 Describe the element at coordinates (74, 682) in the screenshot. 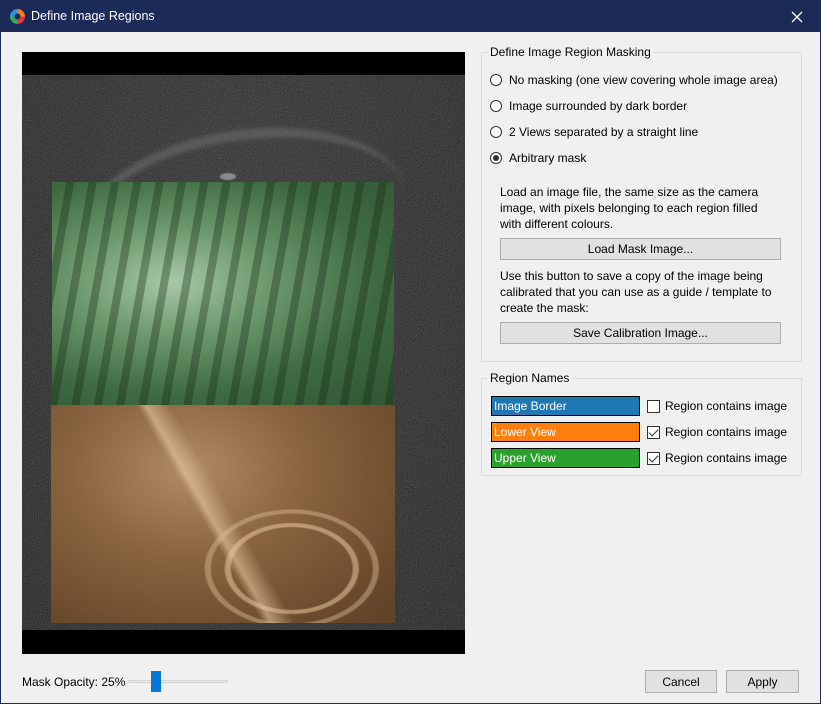

I see `mask-opacity-label: Mask Opacity: 25%` at that location.